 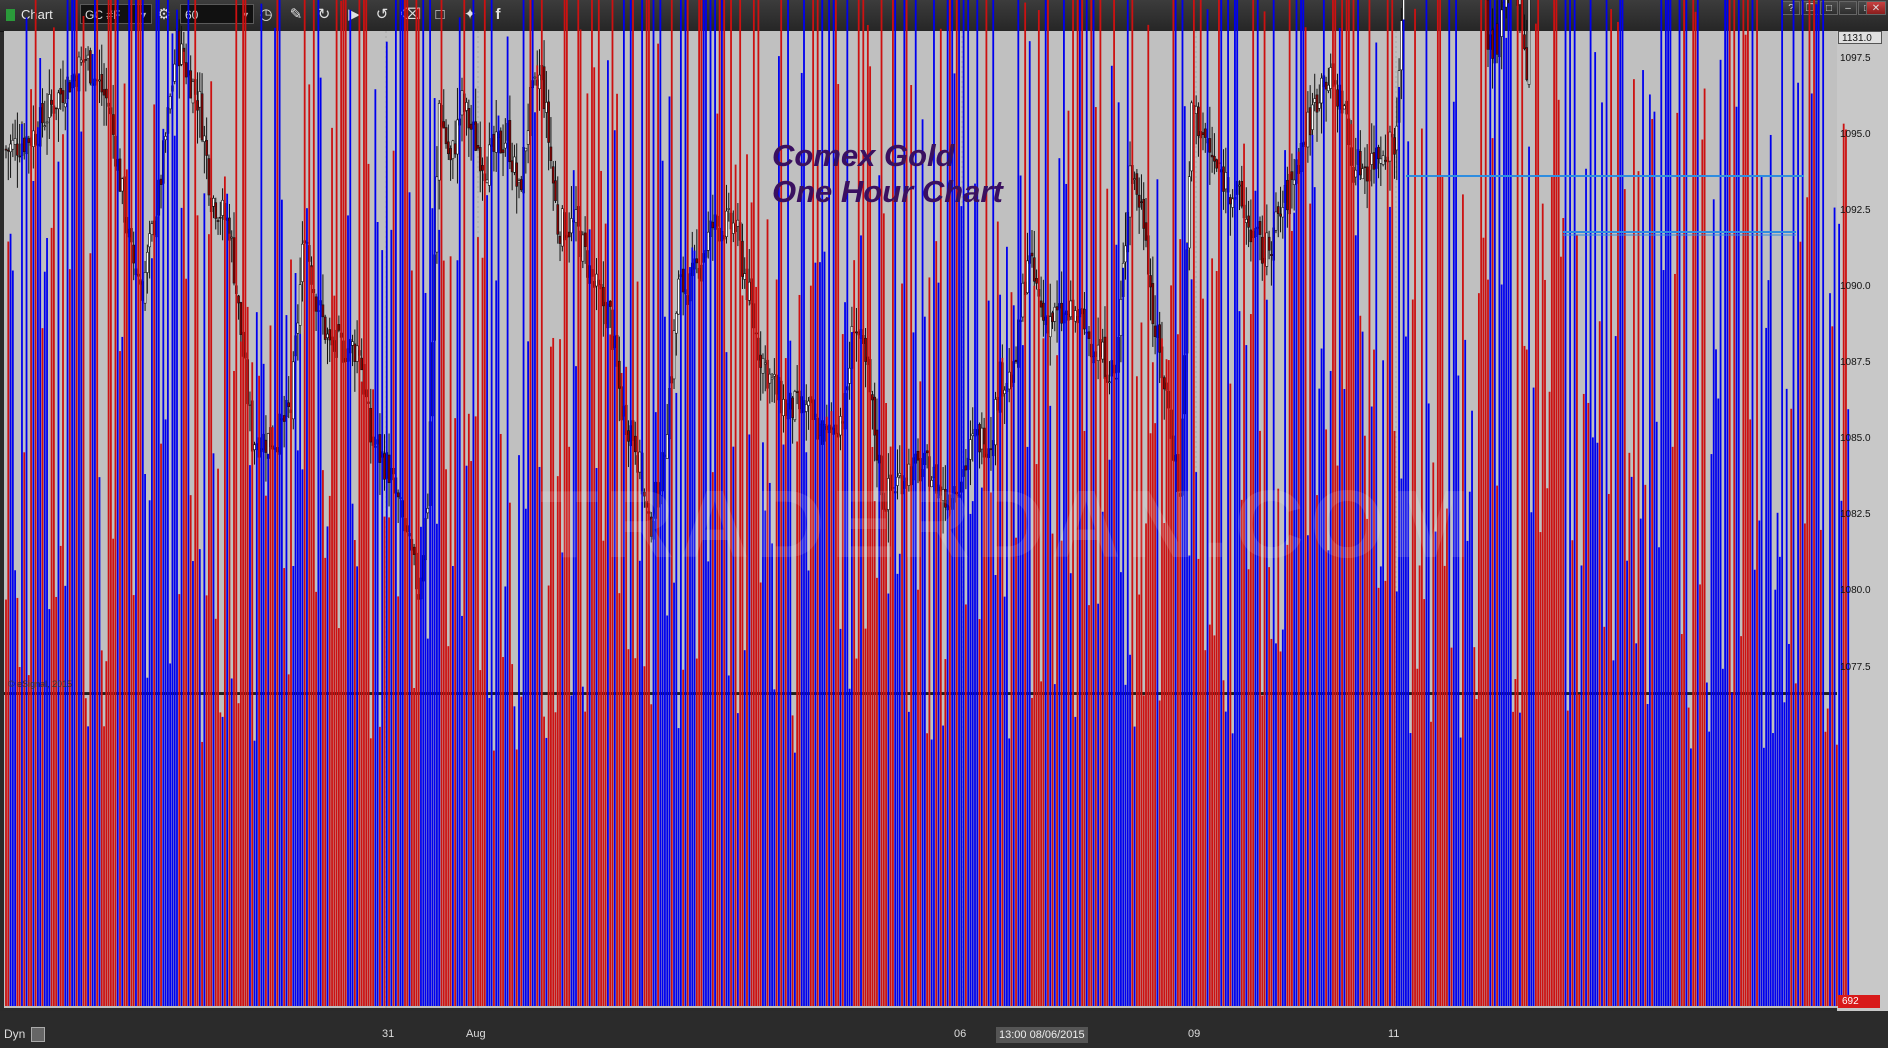 What do you see at coordinates (14, 1034) in the screenshot?
I see `dyn-mode-label: Dyn` at bounding box center [14, 1034].